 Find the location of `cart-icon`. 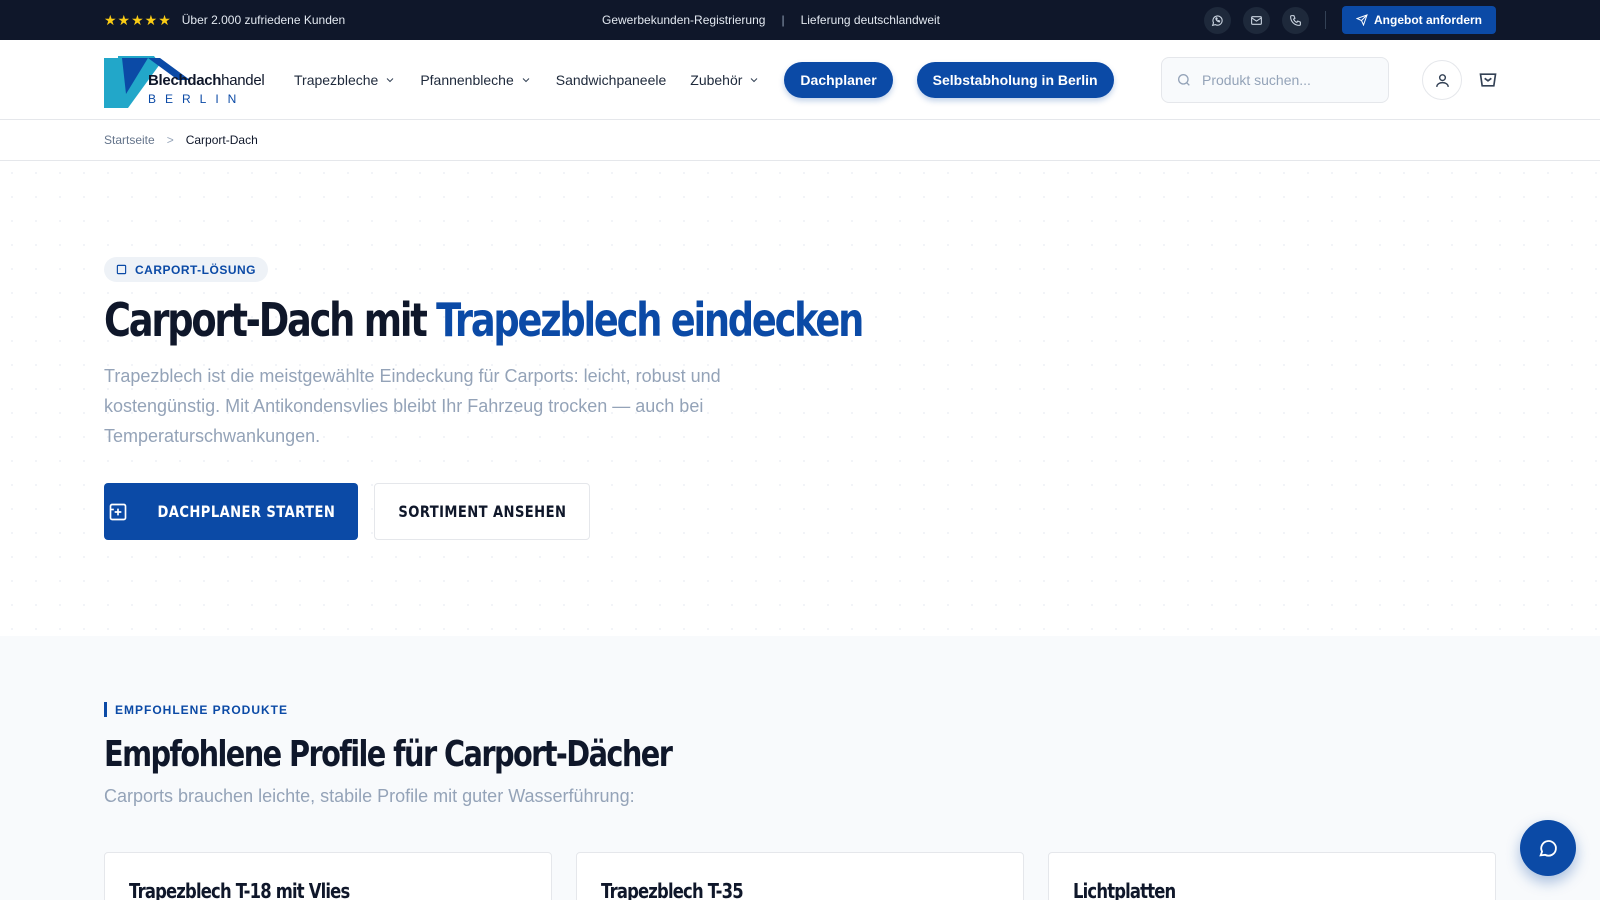

cart-icon is located at coordinates (1488, 80).